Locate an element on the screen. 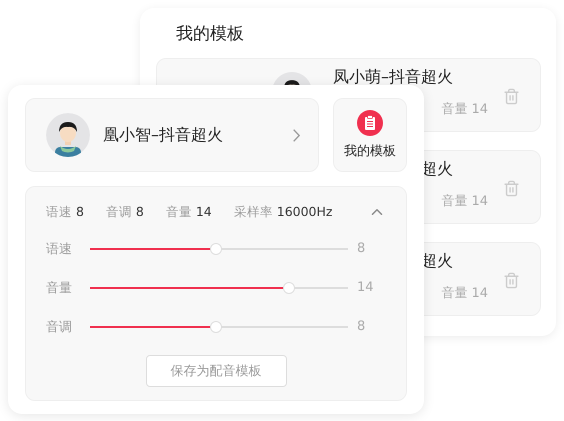 Image resolution: width=564 pixels, height=421 pixels. slider-label: 音调 is located at coordinates (59, 327).